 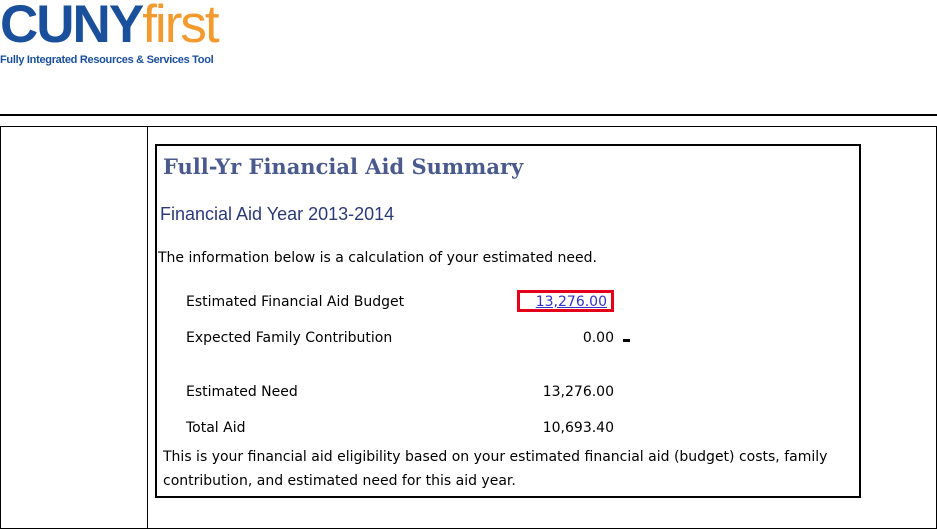 I want to click on efc-label: Expected Family Contribution, so click(x=289, y=338).